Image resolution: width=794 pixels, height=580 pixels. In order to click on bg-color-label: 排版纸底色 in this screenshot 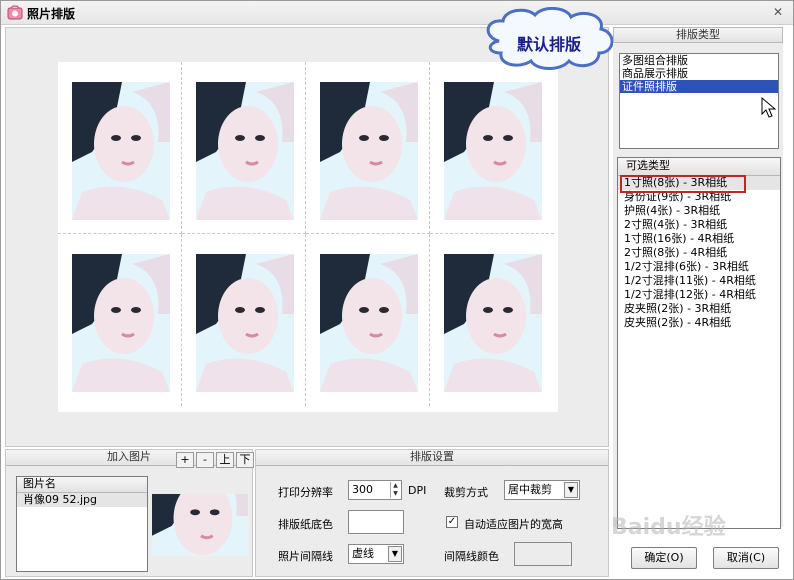, I will do `click(305, 524)`.